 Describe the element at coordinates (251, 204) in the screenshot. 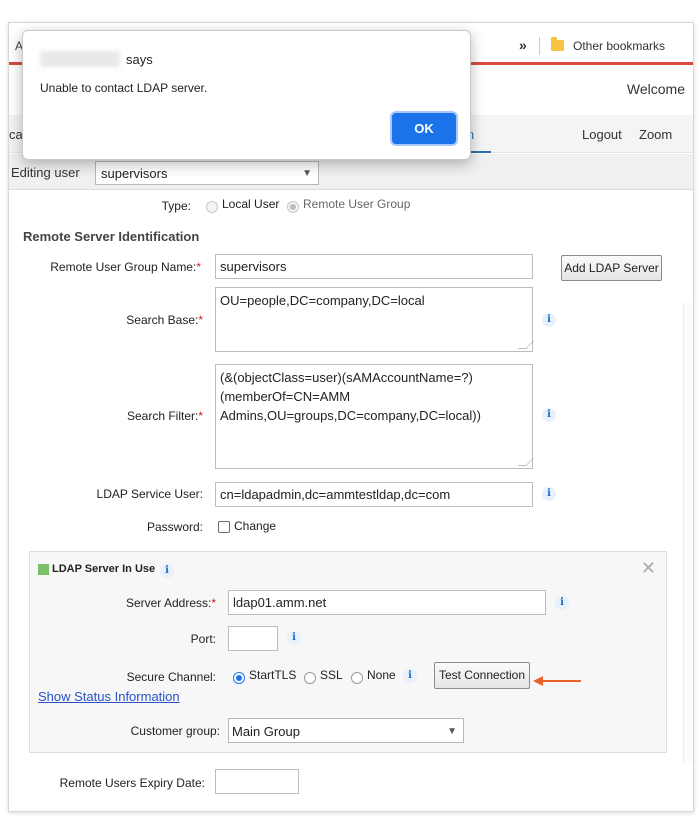

I see `type-local-label: Local User` at that location.